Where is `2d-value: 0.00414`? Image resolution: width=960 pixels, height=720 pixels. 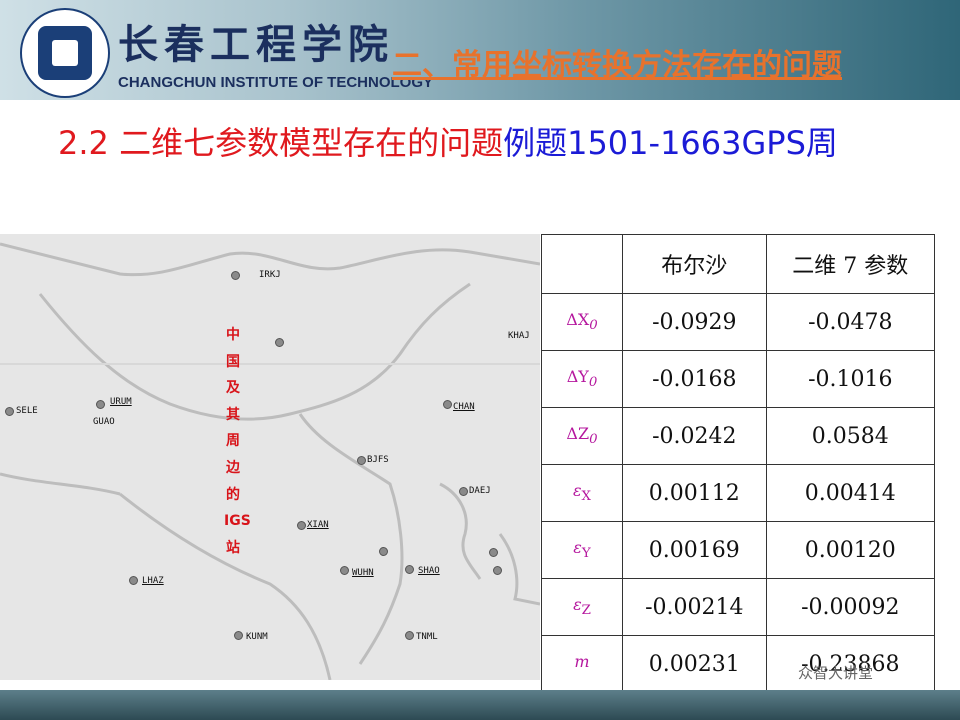 2d-value: 0.00414 is located at coordinates (850, 493).